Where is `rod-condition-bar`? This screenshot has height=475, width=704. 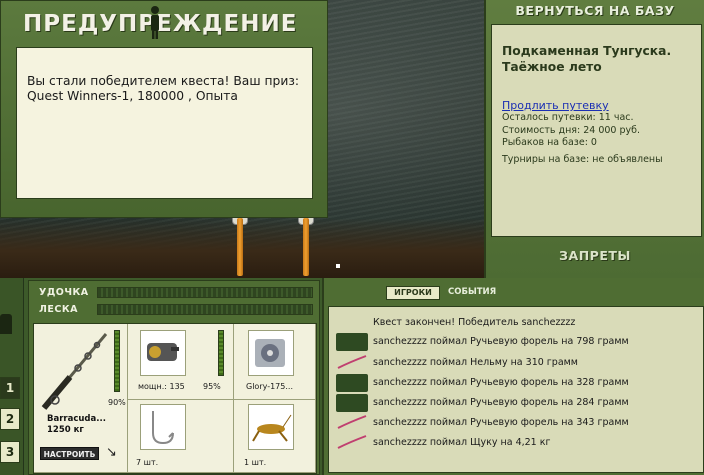
rod-condition-bar is located at coordinates (117, 361).